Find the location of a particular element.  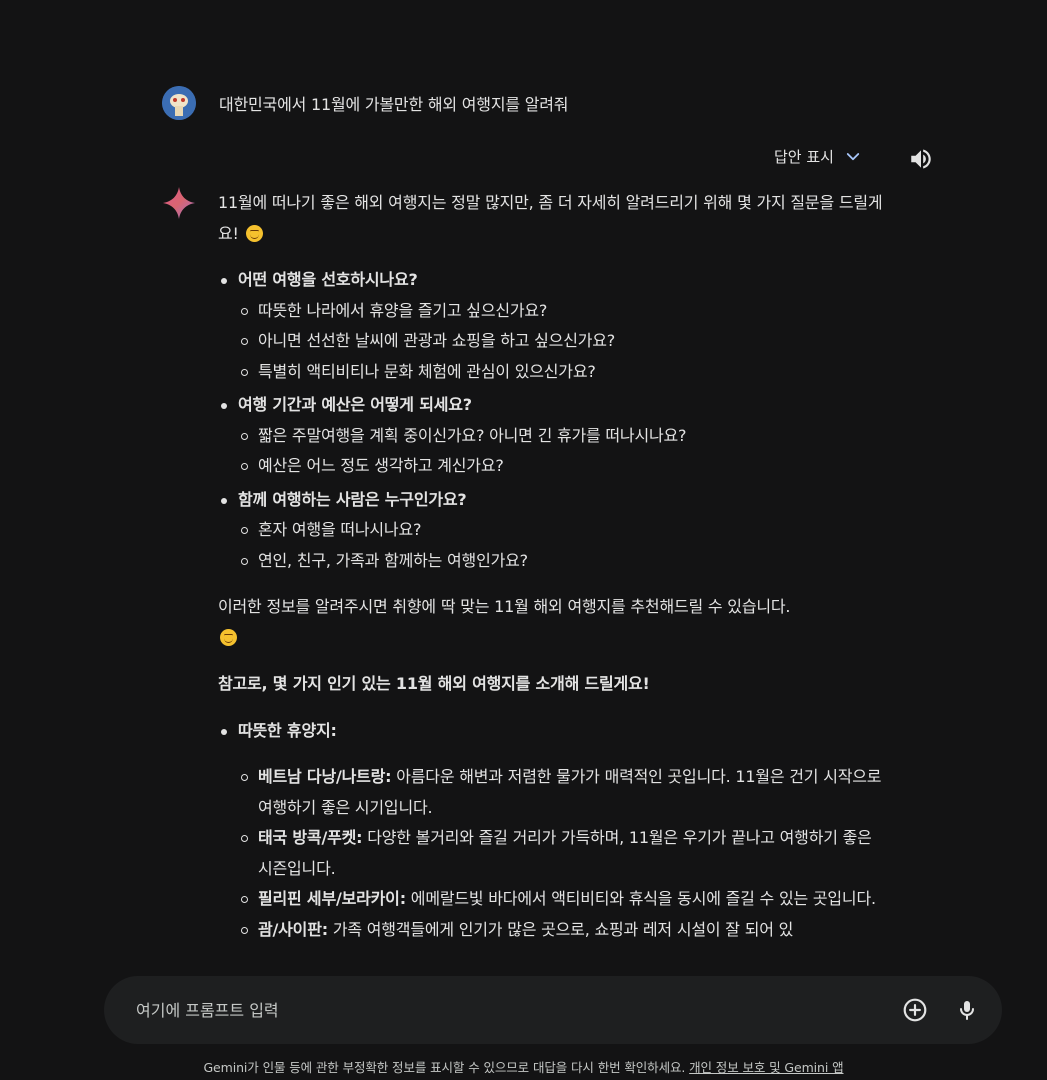

destination-name: 괌/사이판: is located at coordinates (293, 929).